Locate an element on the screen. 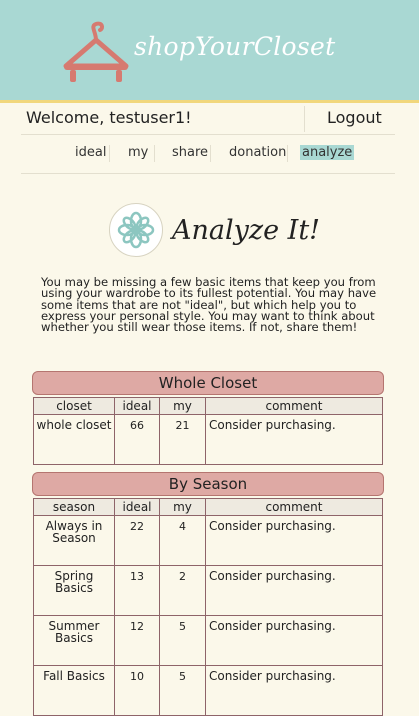 This screenshot has height=716, width=419. table-row: Fall Basics 10 5 Consider purchasing. is located at coordinates (208, 690).